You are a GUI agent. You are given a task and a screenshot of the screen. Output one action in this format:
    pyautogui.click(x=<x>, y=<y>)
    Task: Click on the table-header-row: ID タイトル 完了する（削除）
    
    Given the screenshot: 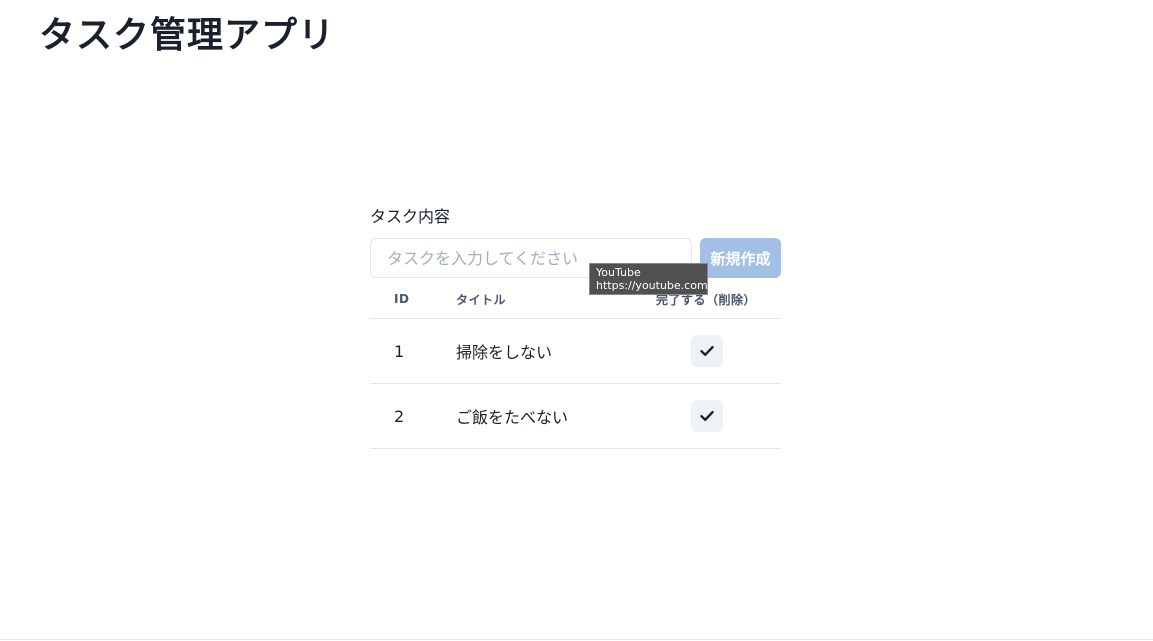 What is the action you would take?
    pyautogui.click(x=575, y=299)
    